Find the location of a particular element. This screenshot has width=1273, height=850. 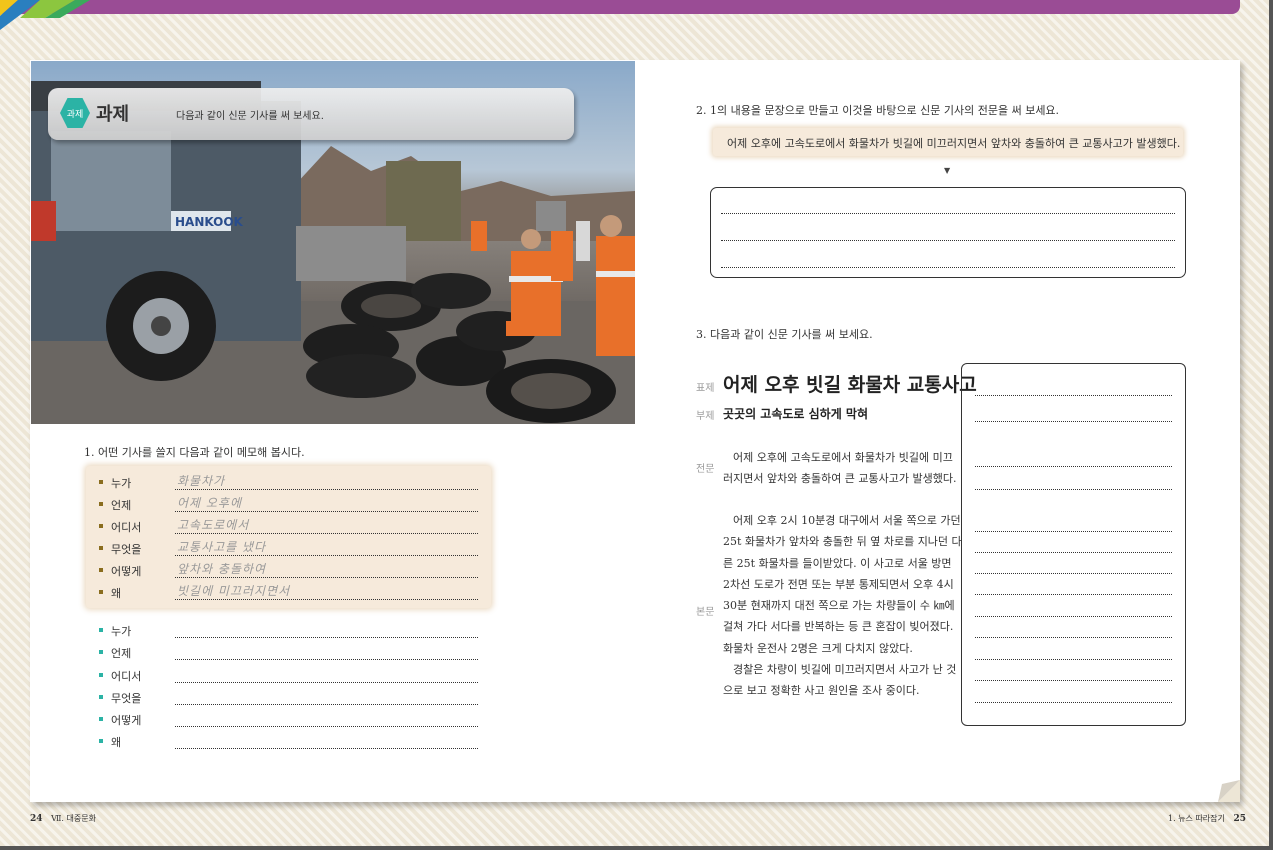

window-edge-bottom is located at coordinates (636, 848).